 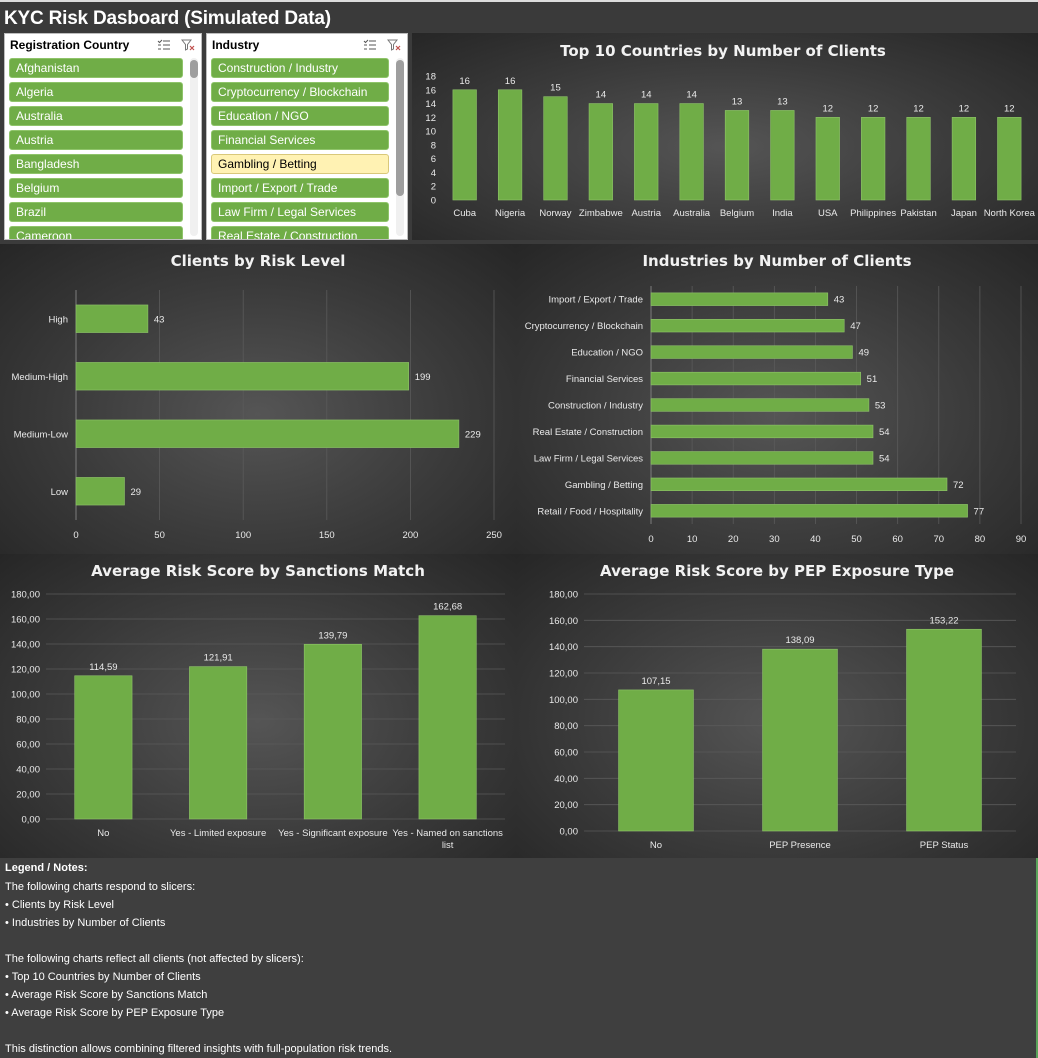 What do you see at coordinates (96, 116) in the screenshot?
I see `slicer-item: Australia` at bounding box center [96, 116].